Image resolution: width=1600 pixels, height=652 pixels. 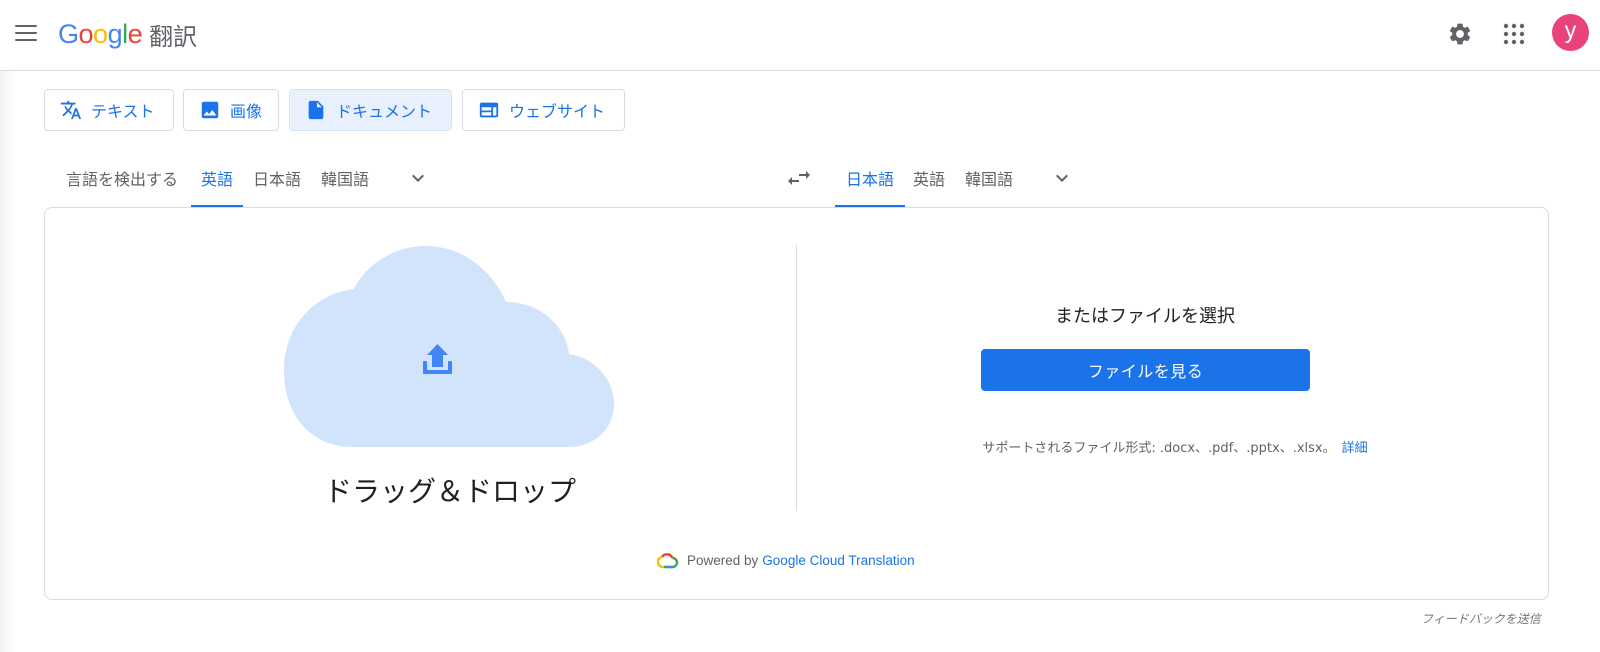 I want to click on settings-icon, so click(x=1460, y=34).